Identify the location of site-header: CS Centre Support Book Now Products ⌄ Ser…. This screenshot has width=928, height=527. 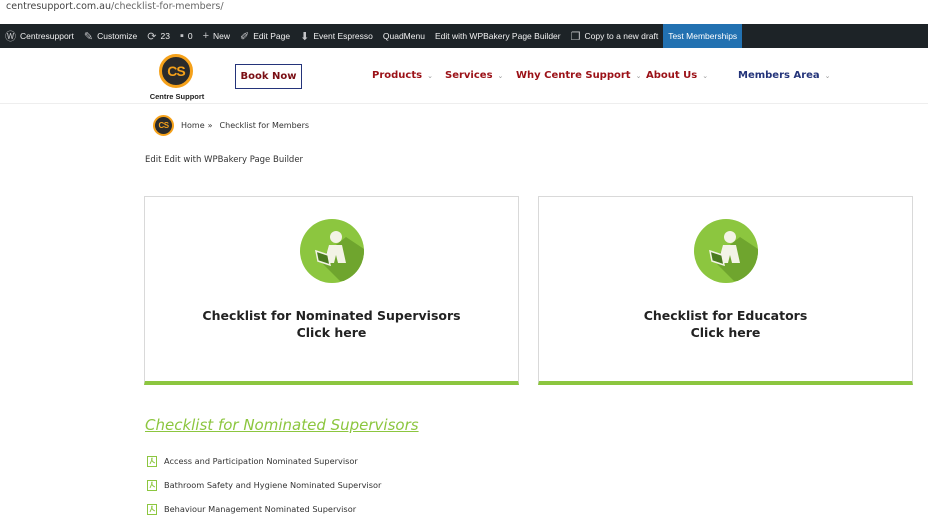
(464, 76).